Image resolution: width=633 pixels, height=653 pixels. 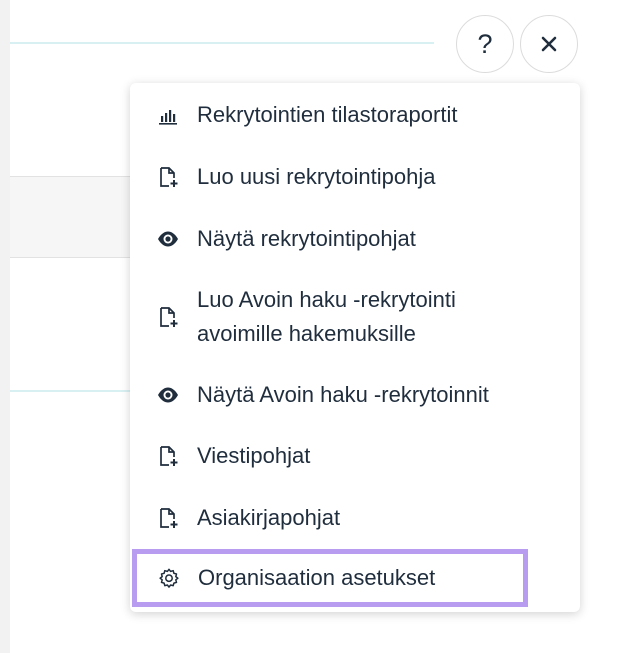 What do you see at coordinates (72, 217) in the screenshot?
I see `background-row` at bounding box center [72, 217].